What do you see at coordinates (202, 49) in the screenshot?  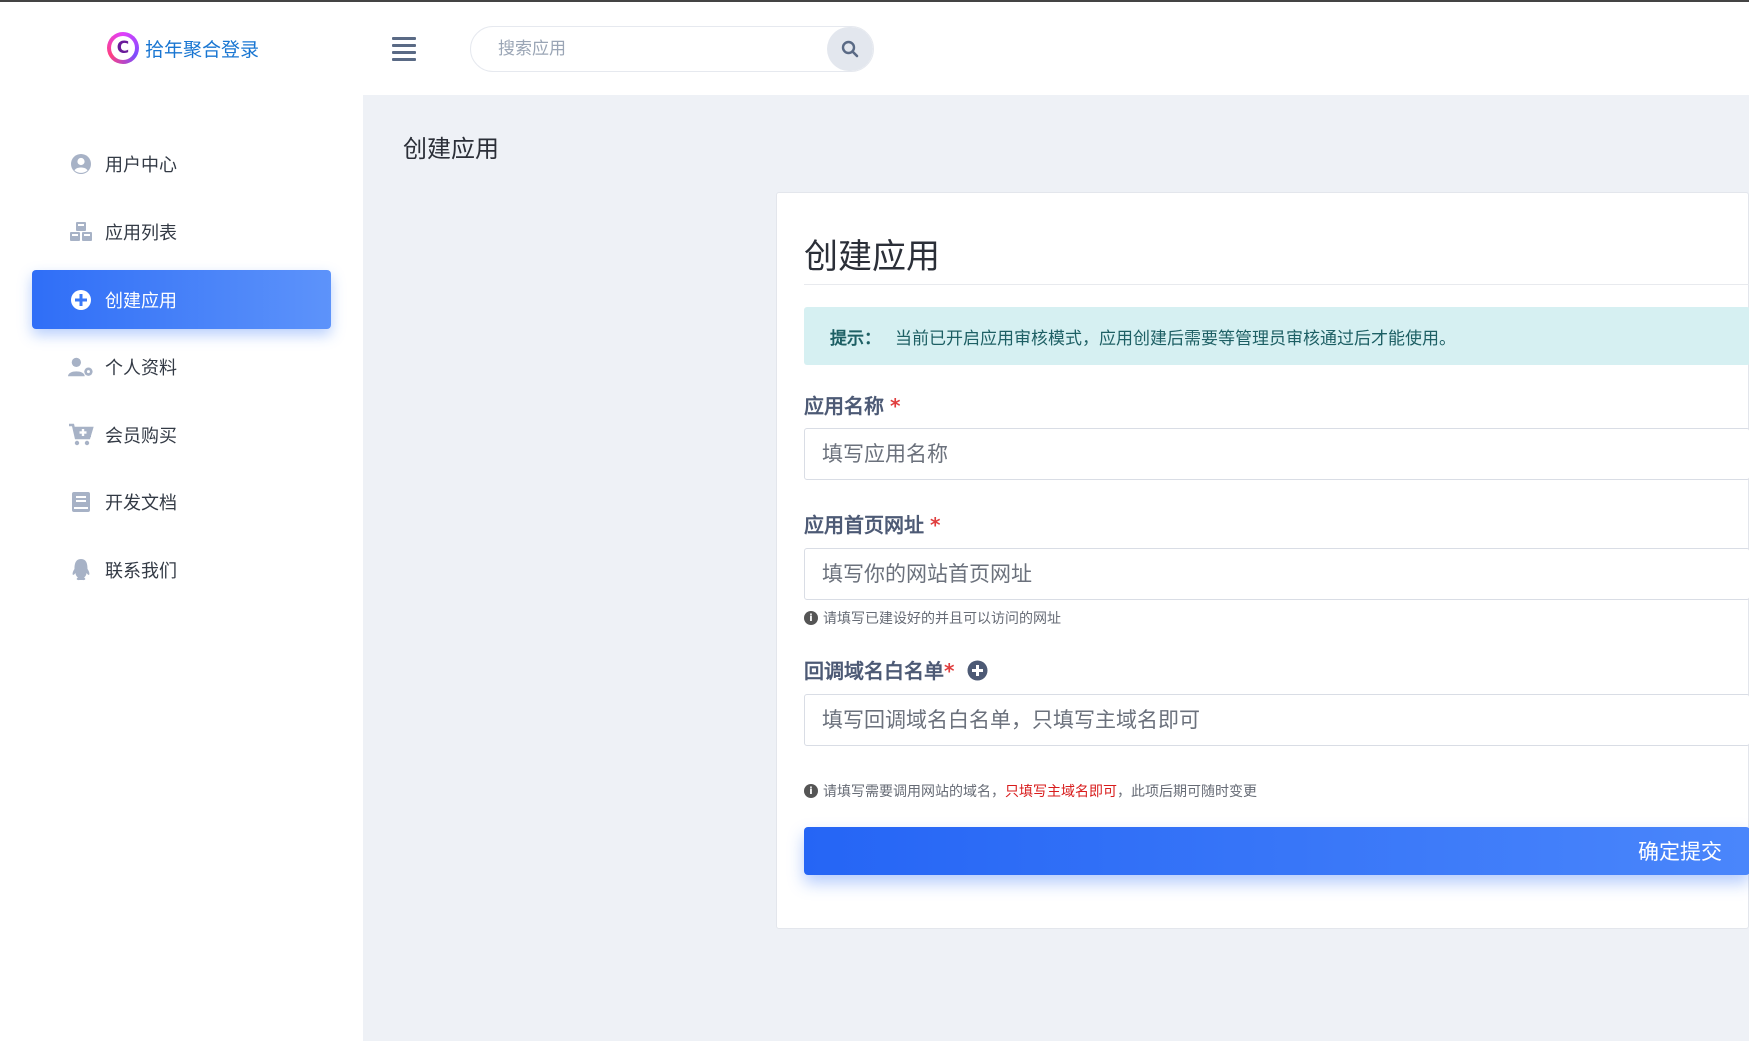 I see `brand-name: 拾年聚合登录` at bounding box center [202, 49].